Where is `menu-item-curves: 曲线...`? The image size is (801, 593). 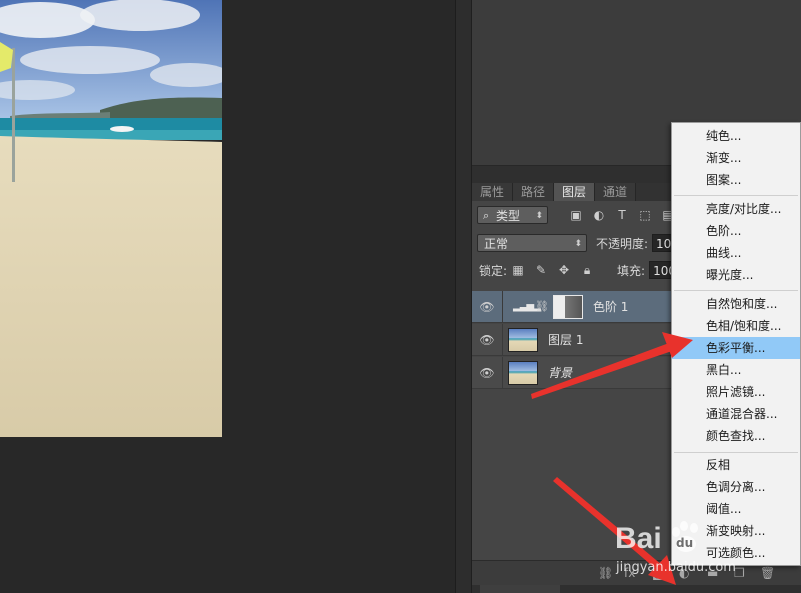
menu-item-curves: 曲线... is located at coordinates (736, 253).